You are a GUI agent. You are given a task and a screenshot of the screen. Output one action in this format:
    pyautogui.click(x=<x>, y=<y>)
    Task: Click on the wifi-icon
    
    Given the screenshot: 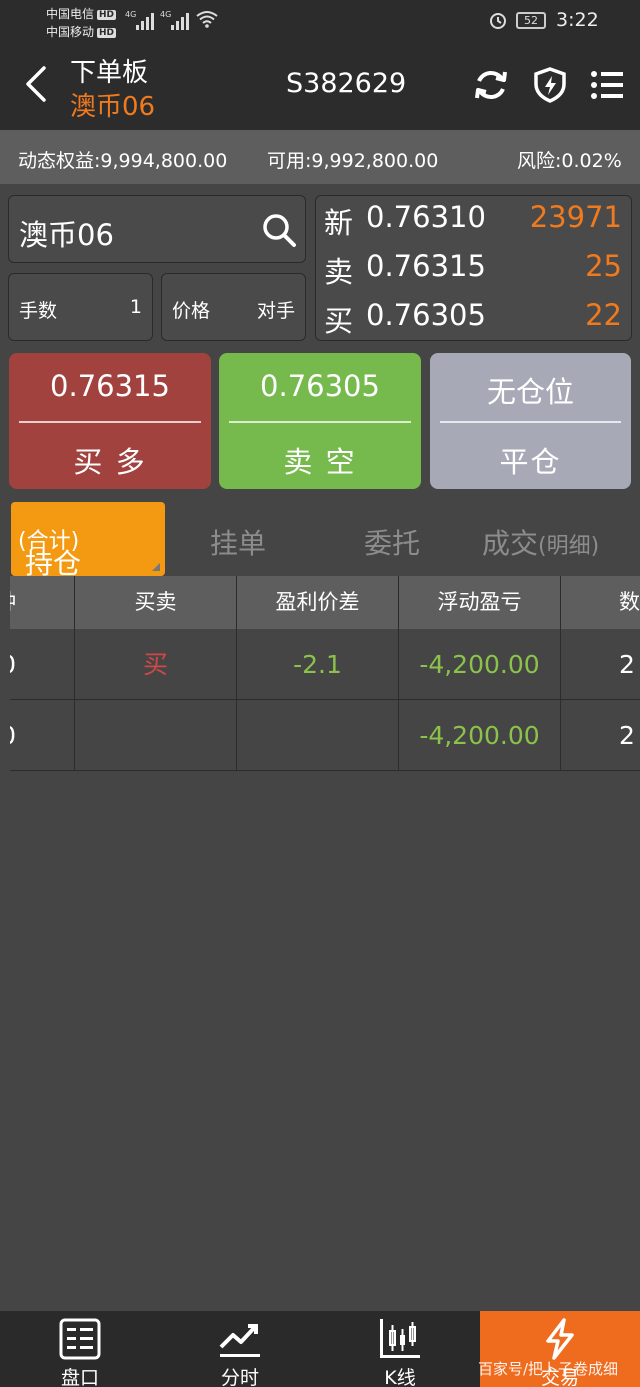 What is the action you would take?
    pyautogui.click(x=207, y=21)
    